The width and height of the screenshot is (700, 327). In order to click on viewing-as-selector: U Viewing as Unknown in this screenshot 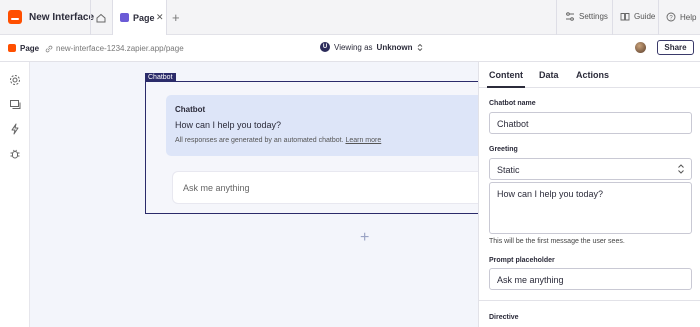, I will do `click(371, 47)`.